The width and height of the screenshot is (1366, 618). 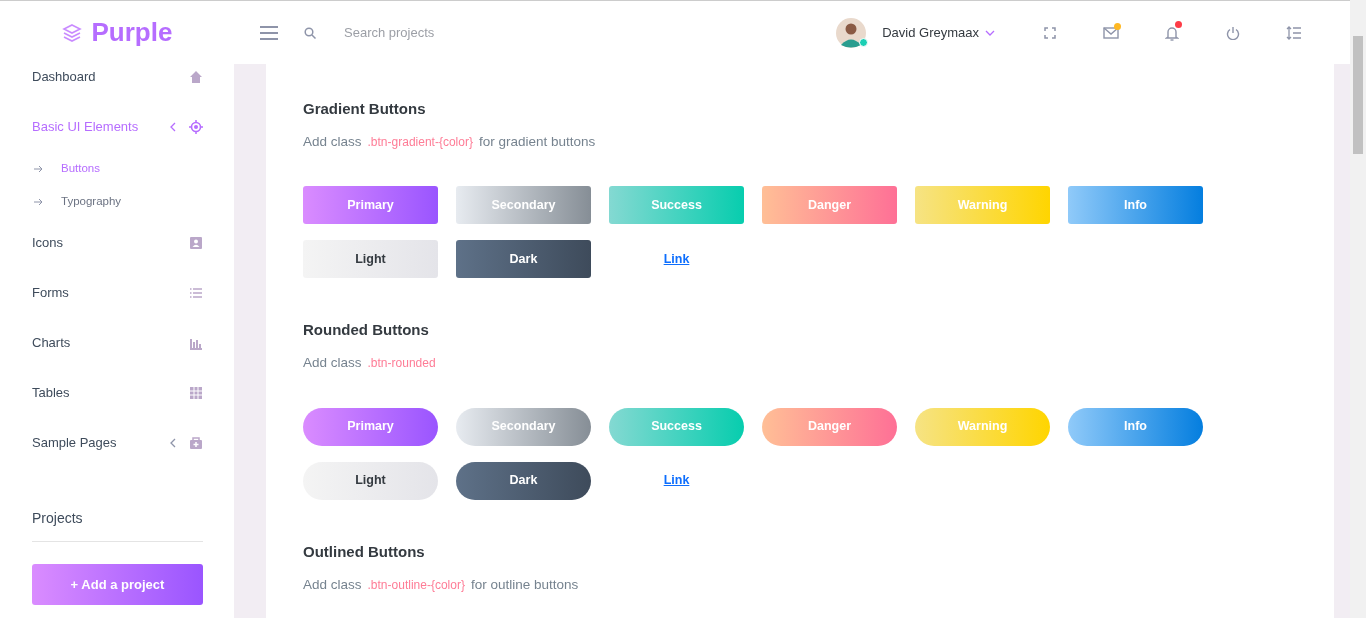 I want to click on bell-icon, so click(x=1171, y=32).